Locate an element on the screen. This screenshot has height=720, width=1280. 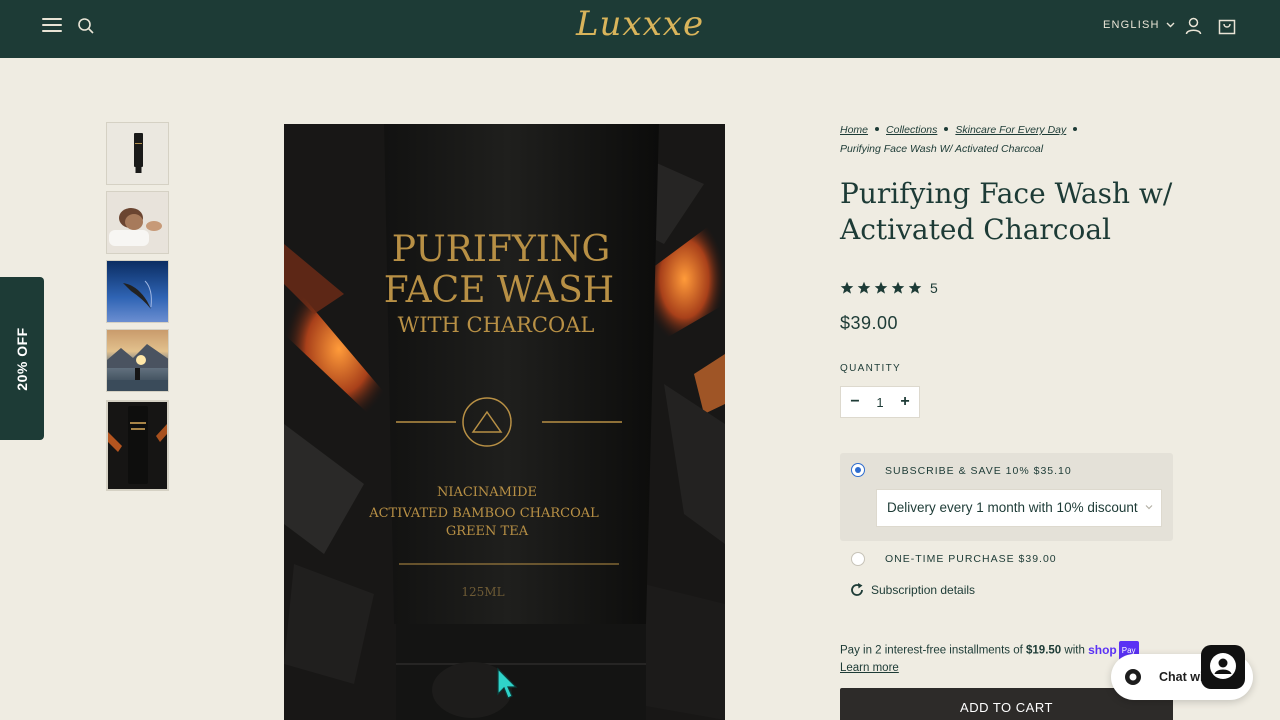
image-volume: 125ML is located at coordinates (482, 592).